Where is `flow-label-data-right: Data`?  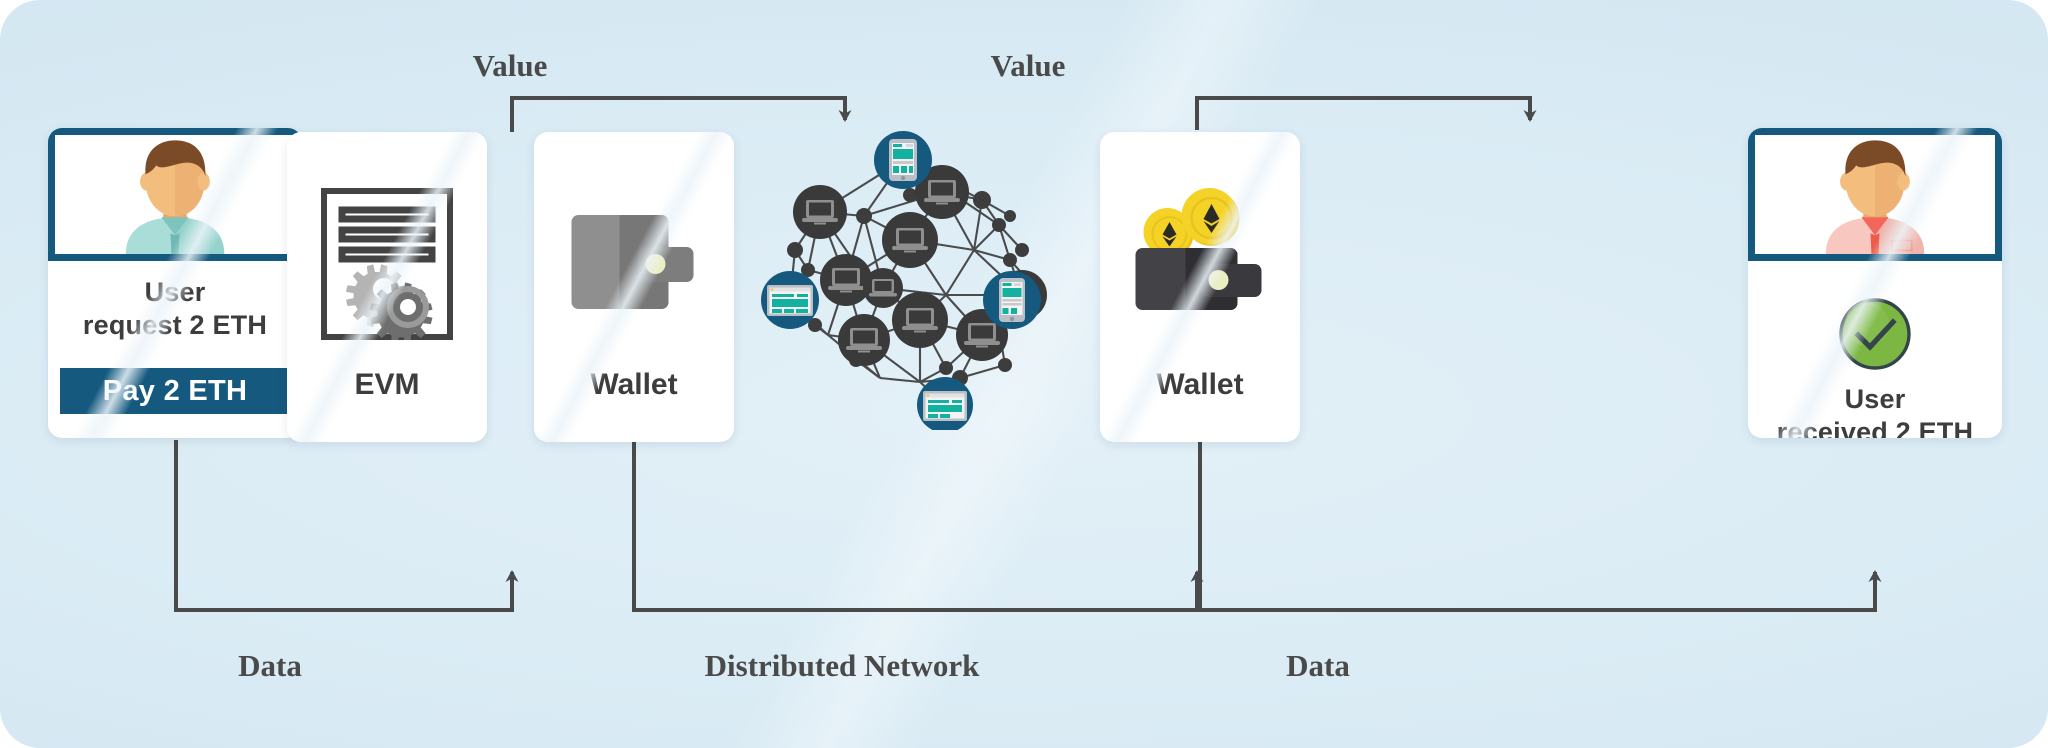
flow-label-data-right: Data is located at coordinates (1318, 665).